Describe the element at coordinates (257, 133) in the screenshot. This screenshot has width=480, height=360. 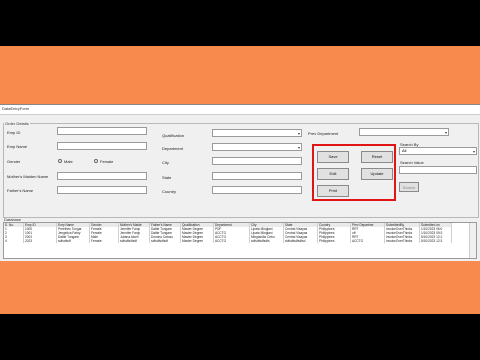
I see `qualification-select: ▾` at that location.